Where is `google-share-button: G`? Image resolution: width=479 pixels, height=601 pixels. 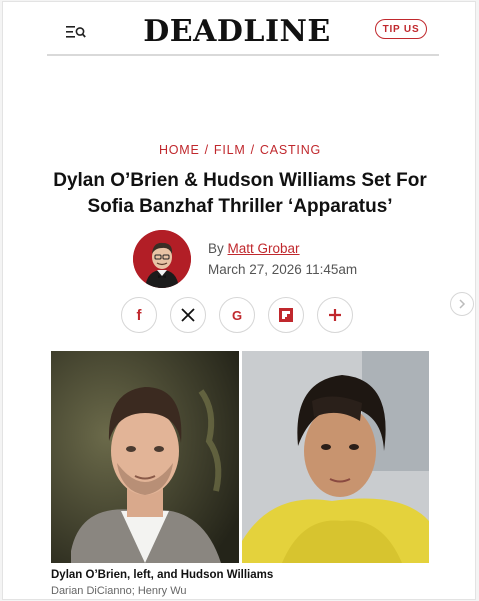
google-share-button: G is located at coordinates (237, 315).